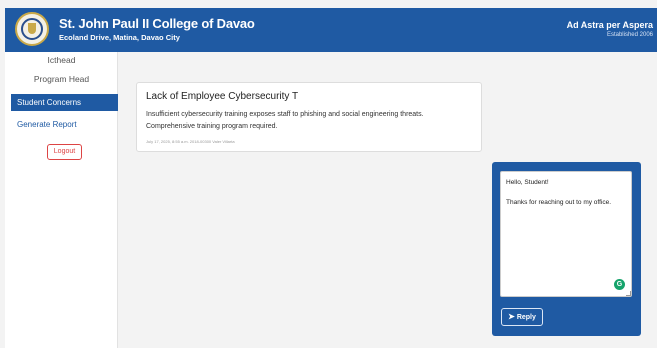  What do you see at coordinates (629, 35) in the screenshot?
I see `established-text: Established 2006` at bounding box center [629, 35].